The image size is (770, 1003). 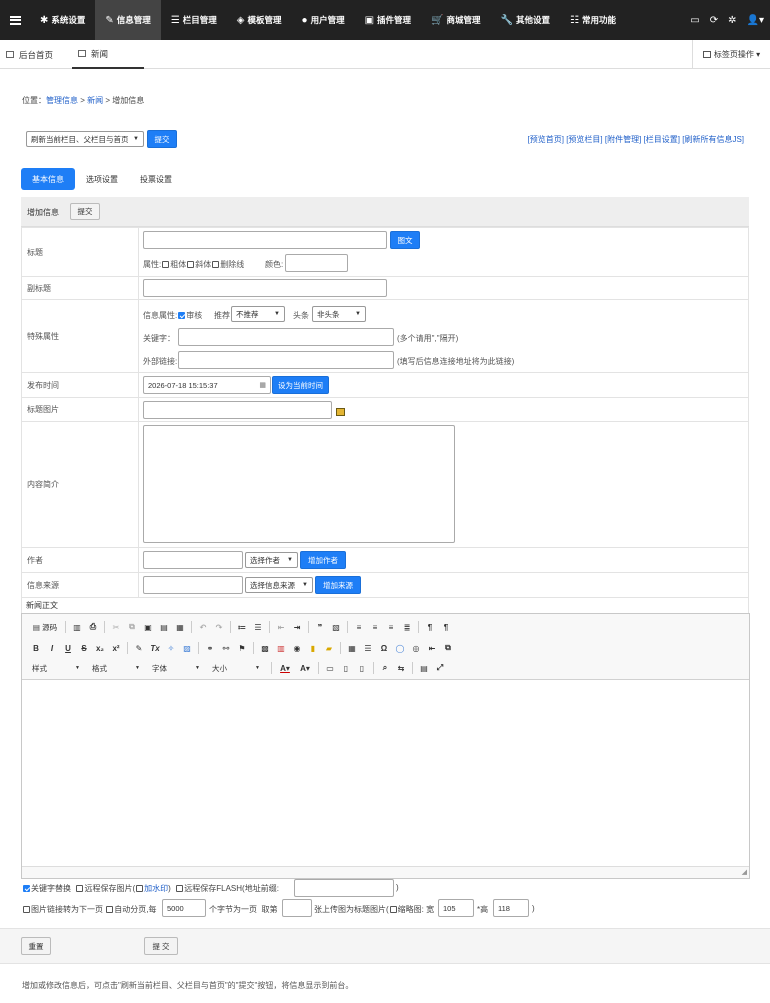 What do you see at coordinates (330, 668) in the screenshot?
I see `maximize-doc-icon: ▭` at bounding box center [330, 668].